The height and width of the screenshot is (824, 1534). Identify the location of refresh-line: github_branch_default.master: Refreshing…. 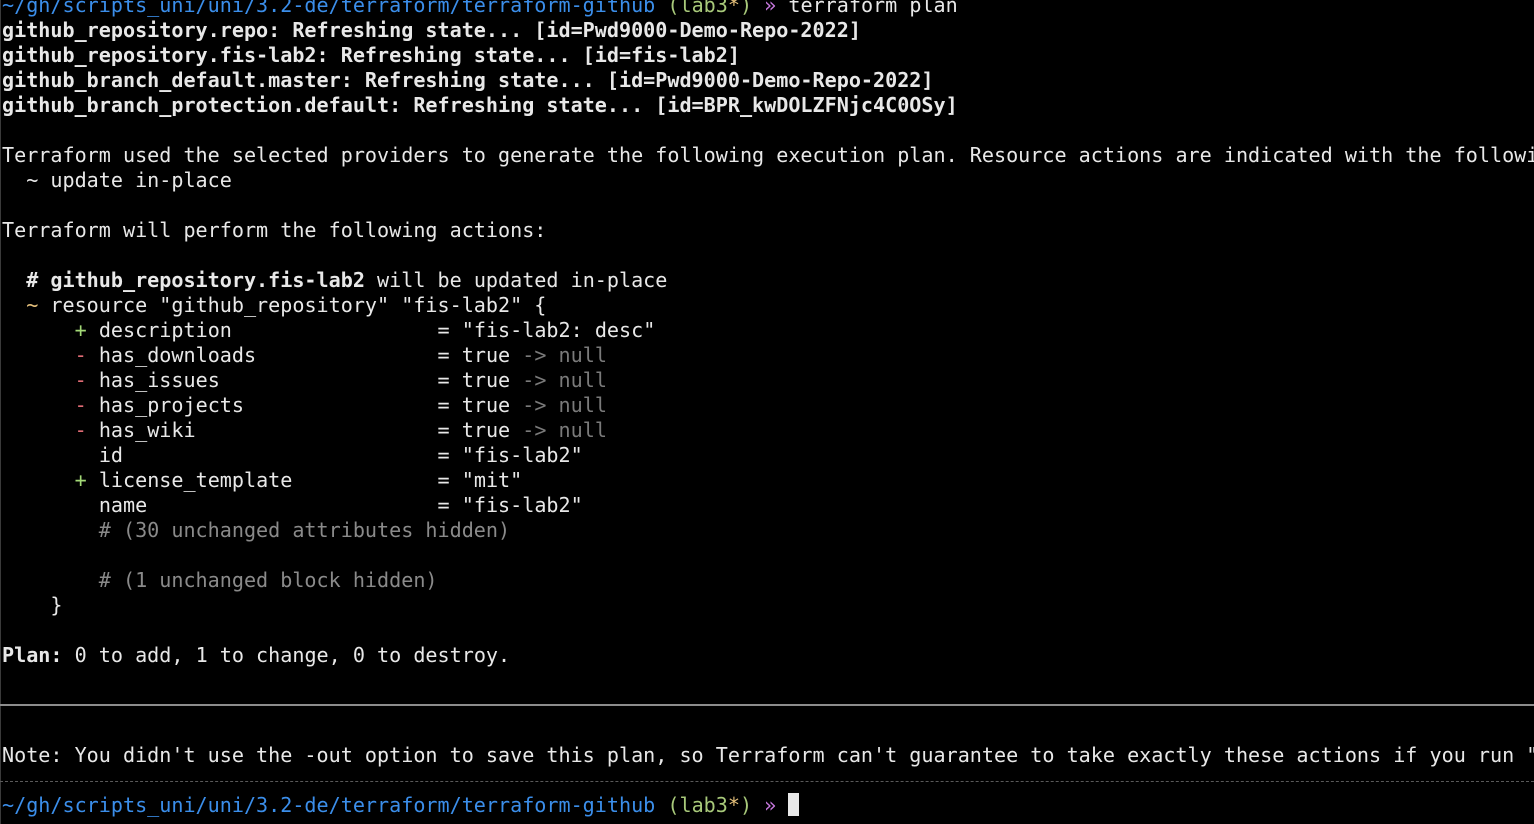
(468, 80).